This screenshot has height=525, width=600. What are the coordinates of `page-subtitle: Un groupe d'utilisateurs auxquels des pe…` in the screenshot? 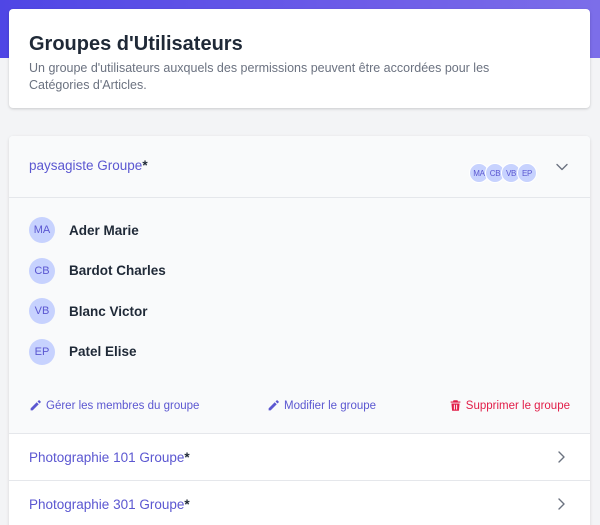 It's located at (259, 76).